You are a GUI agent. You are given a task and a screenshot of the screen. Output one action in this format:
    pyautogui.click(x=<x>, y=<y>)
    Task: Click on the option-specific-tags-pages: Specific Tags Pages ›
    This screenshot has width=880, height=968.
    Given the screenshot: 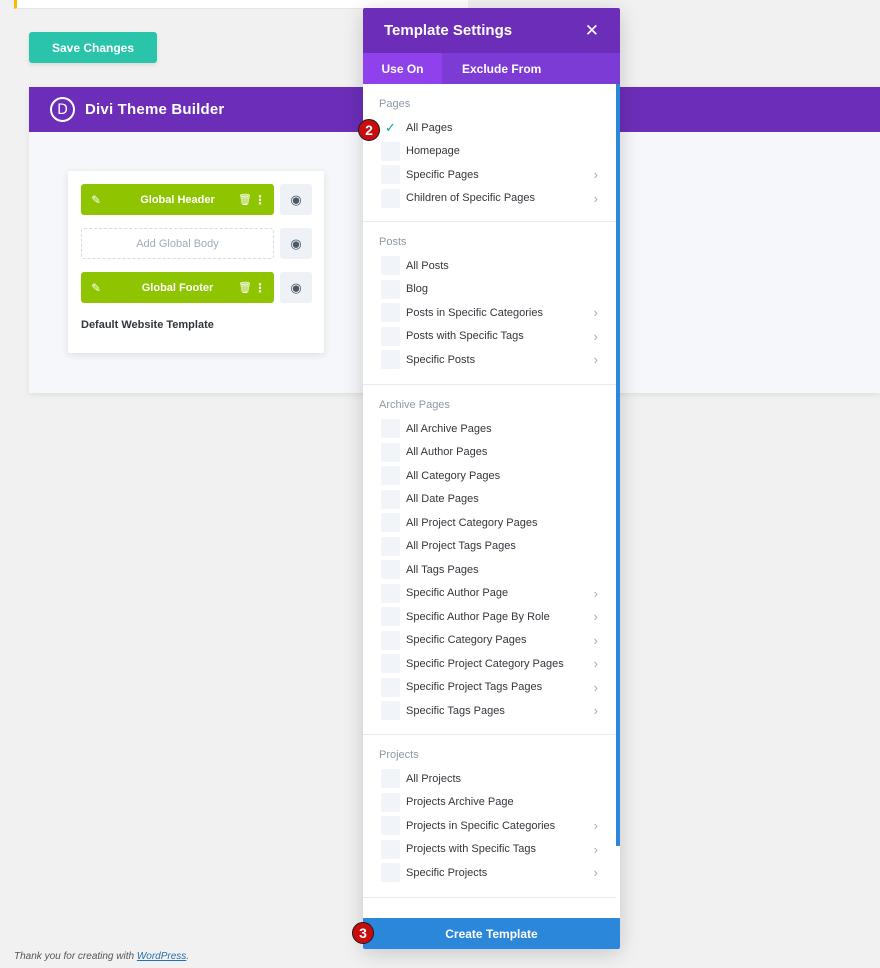 What is the action you would take?
    pyautogui.click(x=490, y=711)
    